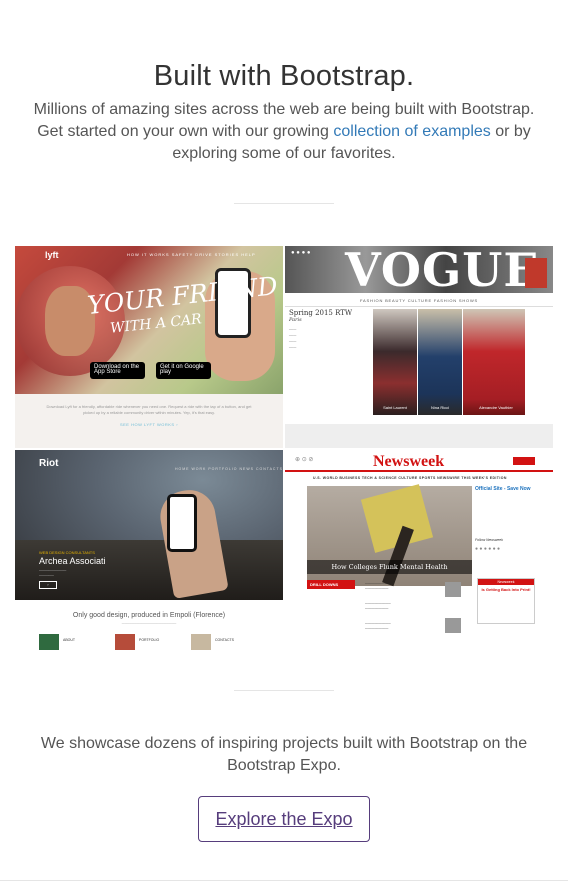 The image size is (568, 883). What do you see at coordinates (72, 561) in the screenshot?
I see `riot-project-name: Archea Associati` at bounding box center [72, 561].